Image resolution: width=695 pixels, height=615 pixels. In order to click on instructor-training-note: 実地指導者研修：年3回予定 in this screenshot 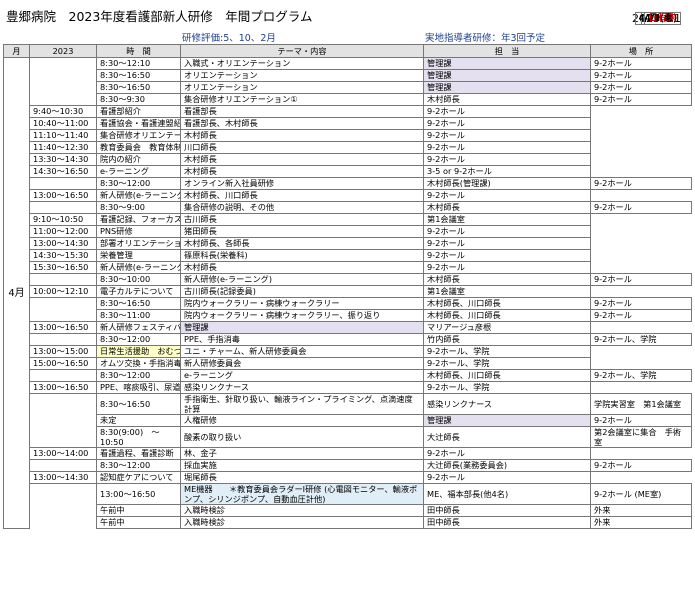, I will do `click(485, 38)`.